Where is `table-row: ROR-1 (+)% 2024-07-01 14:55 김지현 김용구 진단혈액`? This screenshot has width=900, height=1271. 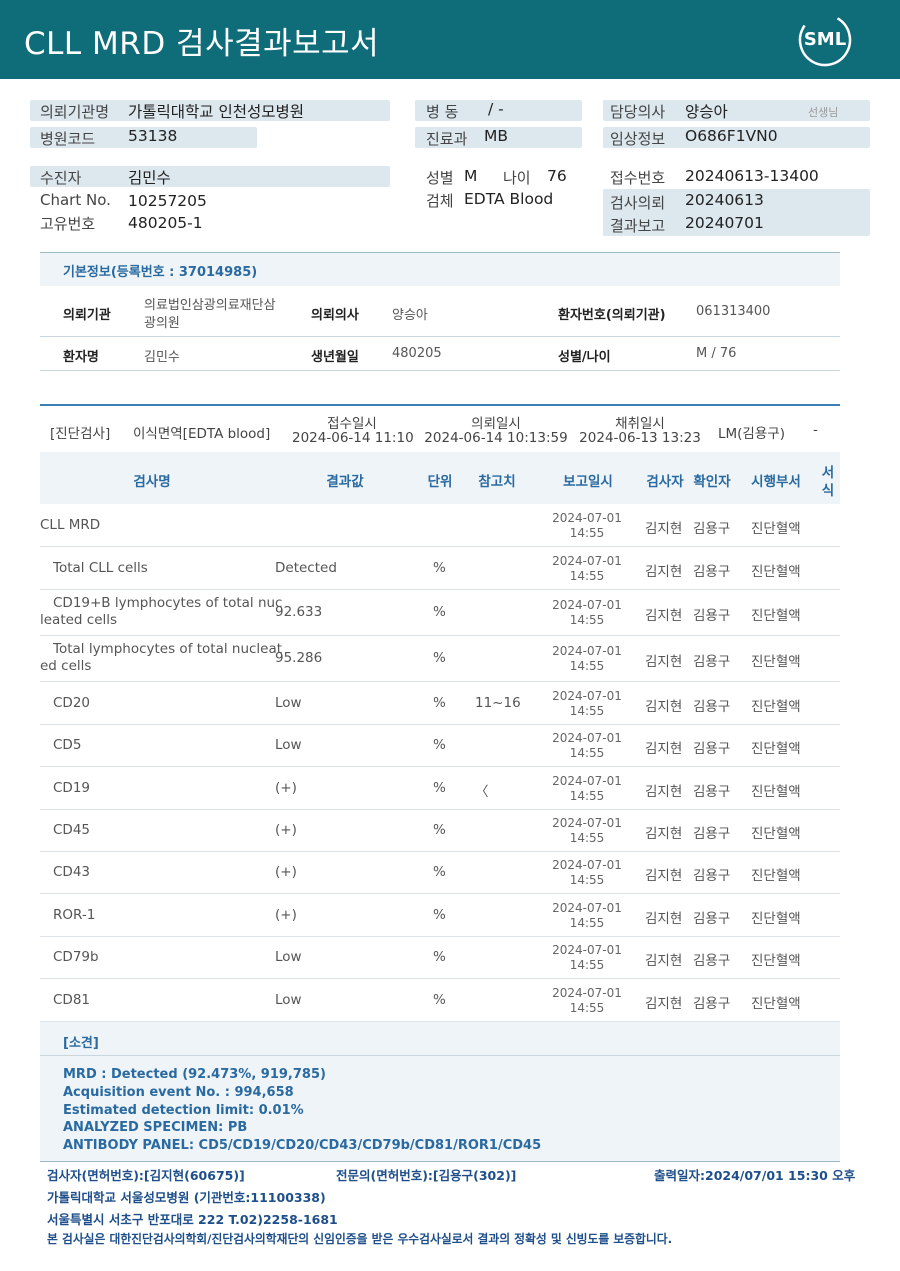 table-row: ROR-1 (+)% 2024-07-01 14:55 김지현 김용구 진단혈액 is located at coordinates (440, 915).